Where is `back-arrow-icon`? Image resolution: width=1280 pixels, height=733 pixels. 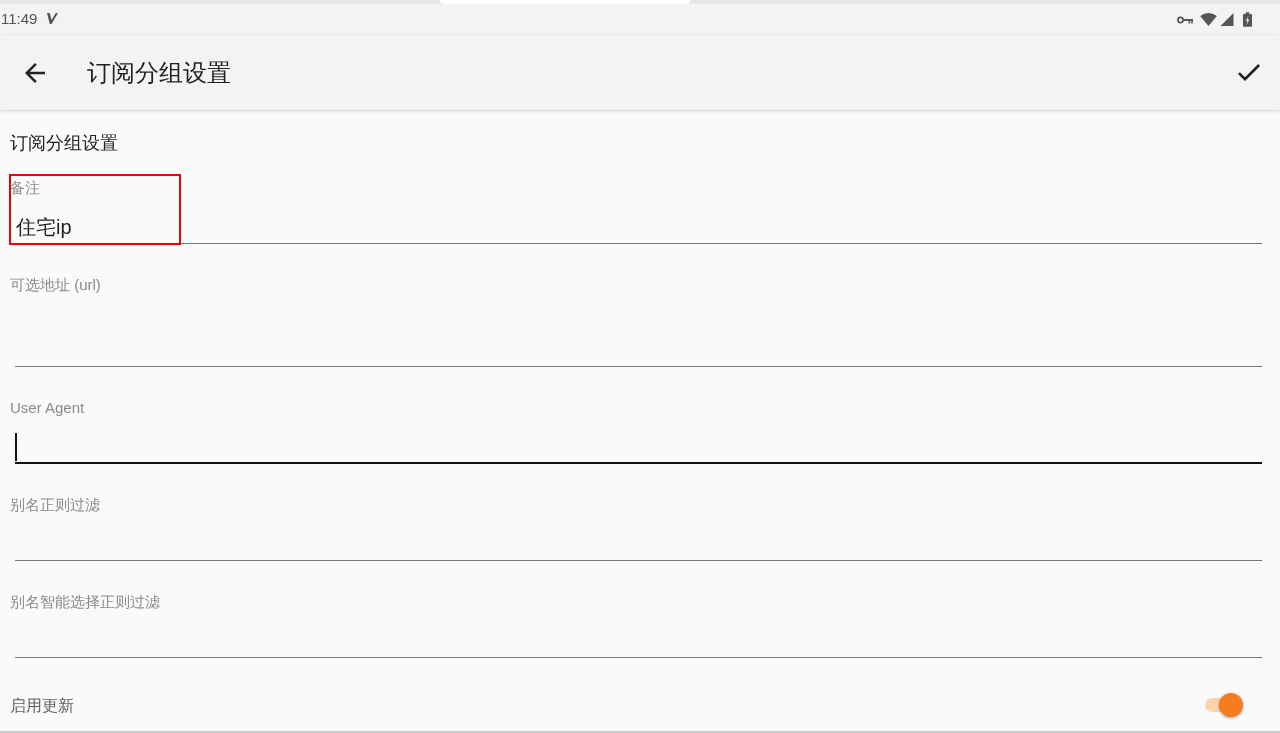 back-arrow-icon is located at coordinates (35, 72).